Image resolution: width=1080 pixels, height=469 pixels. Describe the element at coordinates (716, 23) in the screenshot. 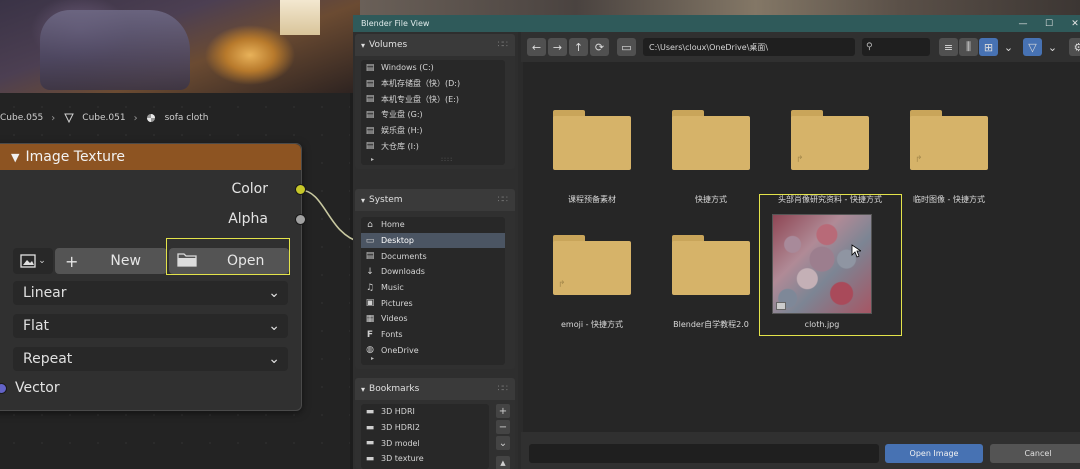

I see `window-titlebar: Blender File View` at that location.